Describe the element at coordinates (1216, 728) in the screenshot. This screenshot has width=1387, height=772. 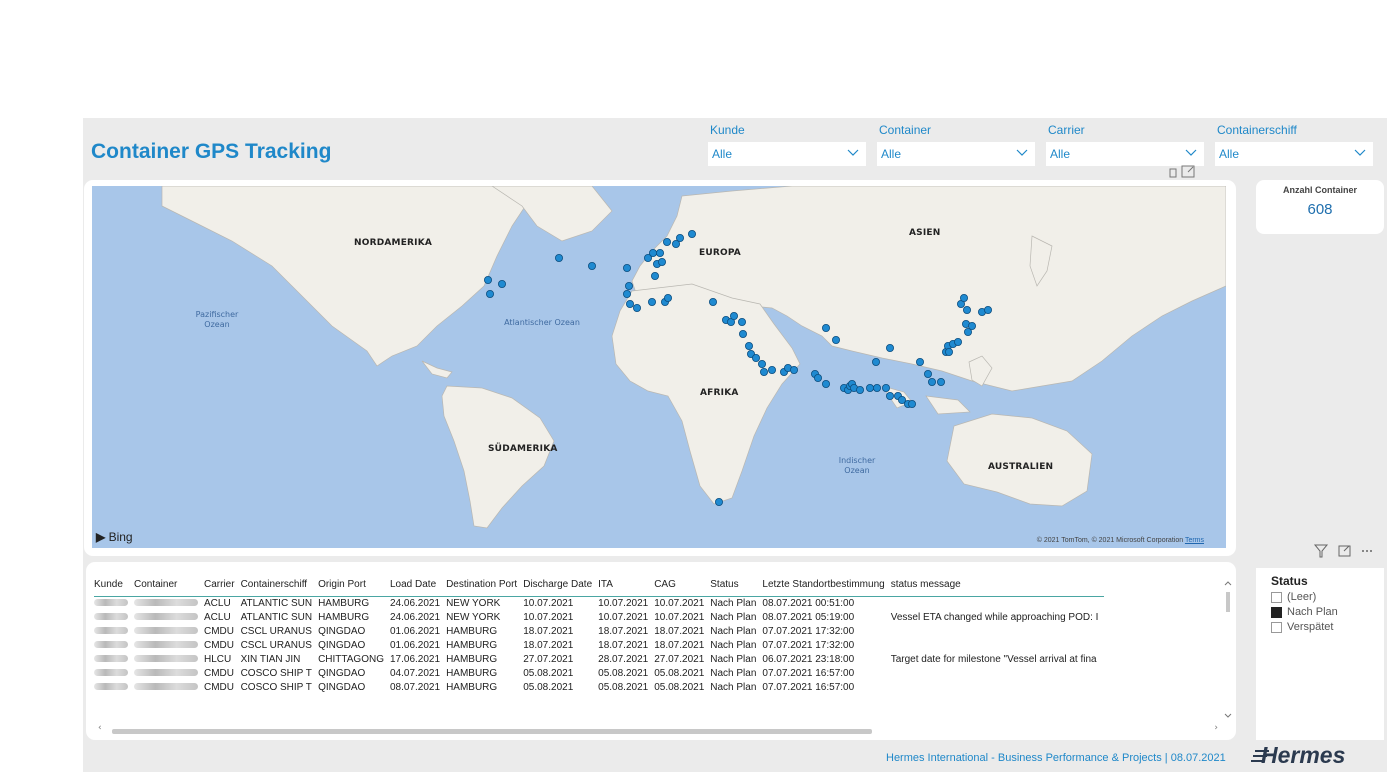
I see `scroll-right-icon: ›` at that location.